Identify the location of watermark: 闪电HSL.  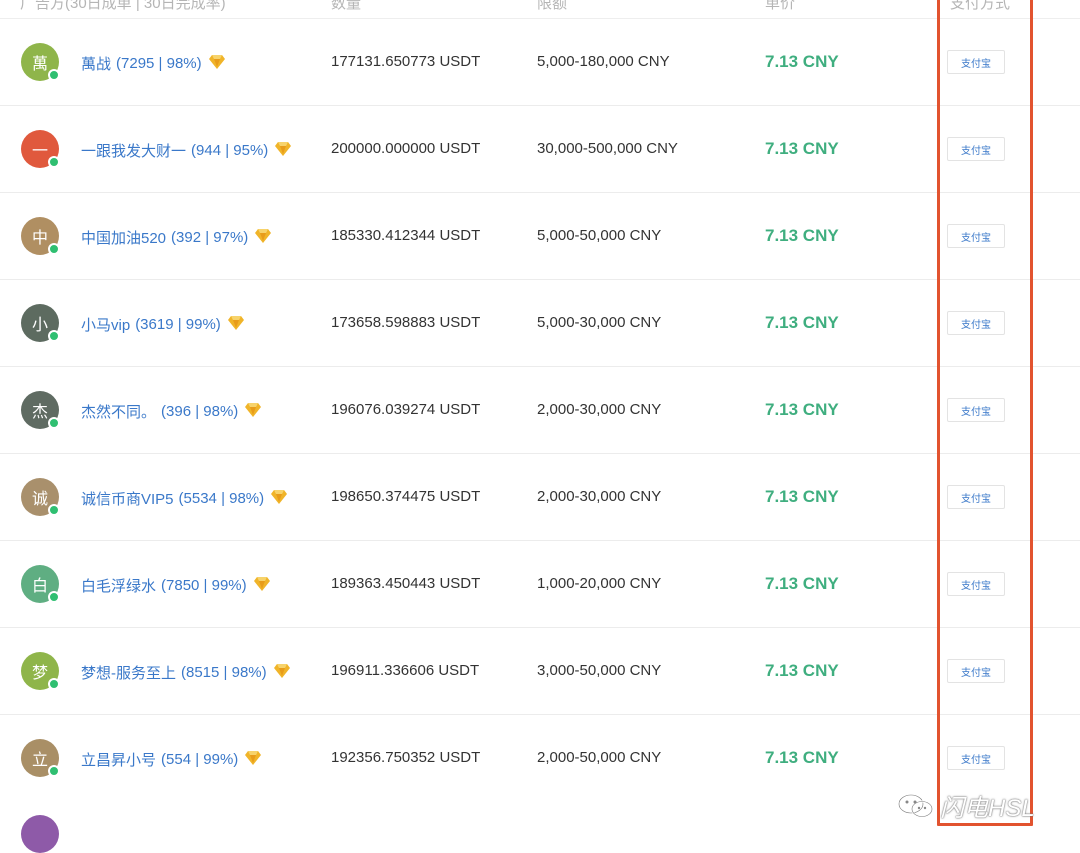
(965, 805).